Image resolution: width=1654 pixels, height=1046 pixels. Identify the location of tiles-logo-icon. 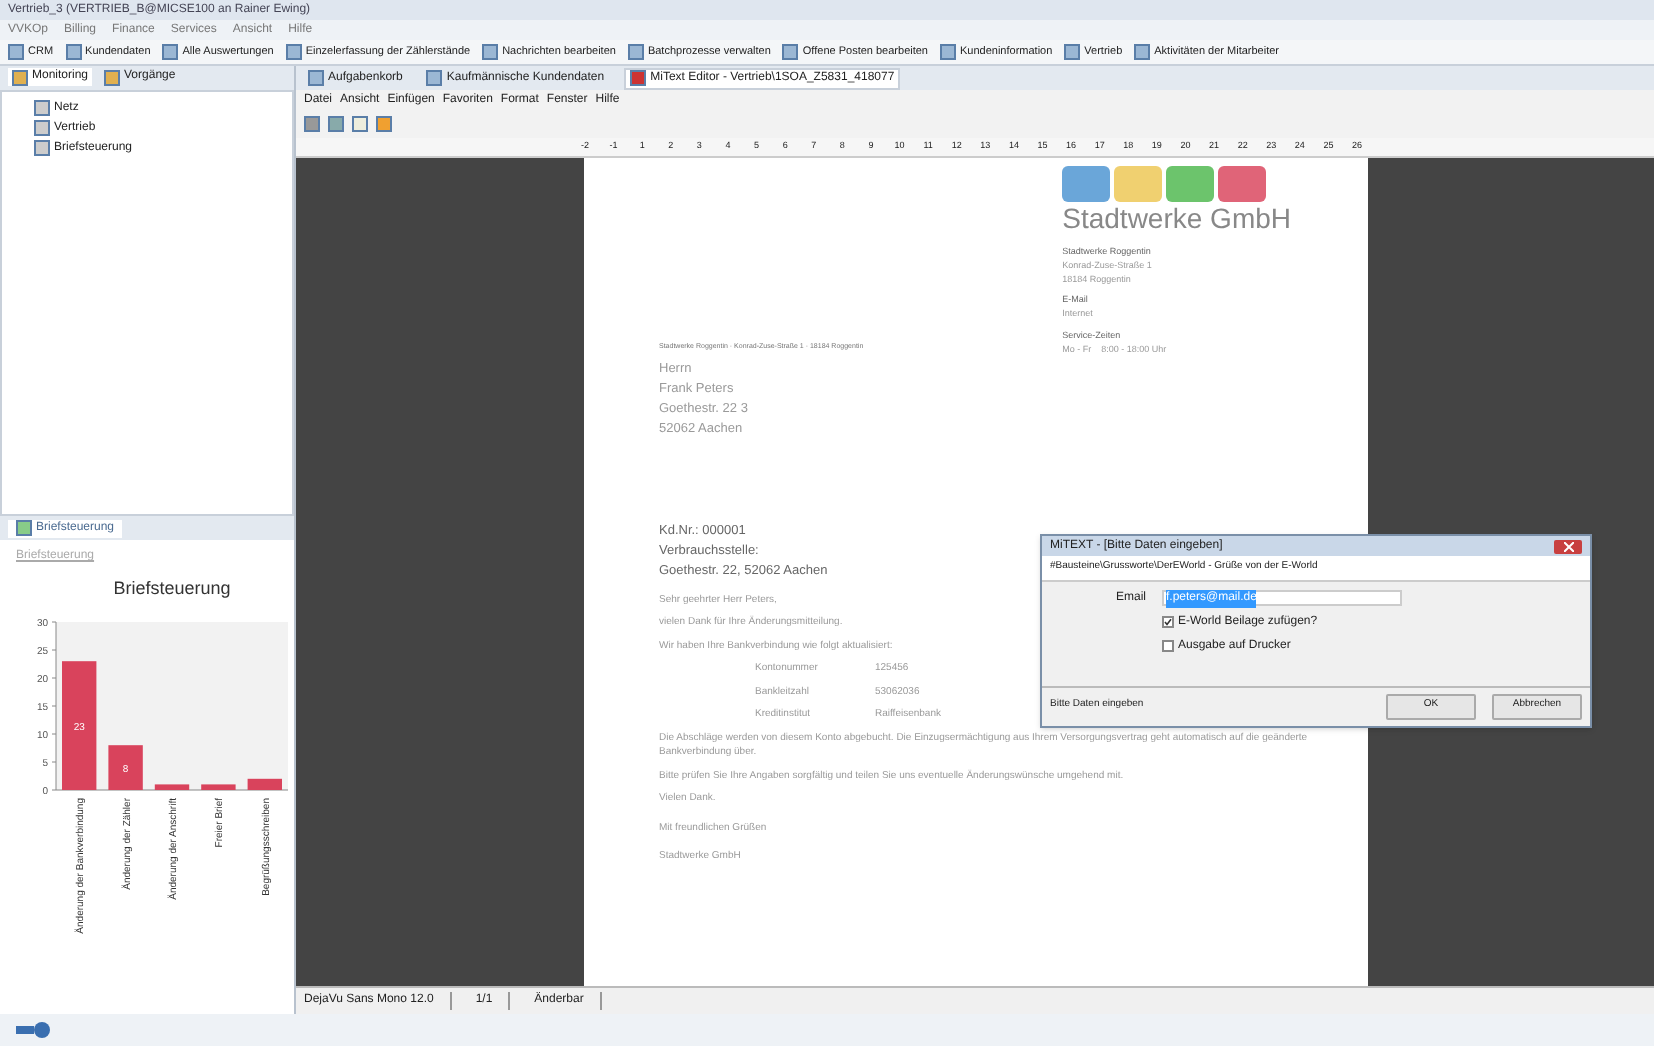
(1166, 184).